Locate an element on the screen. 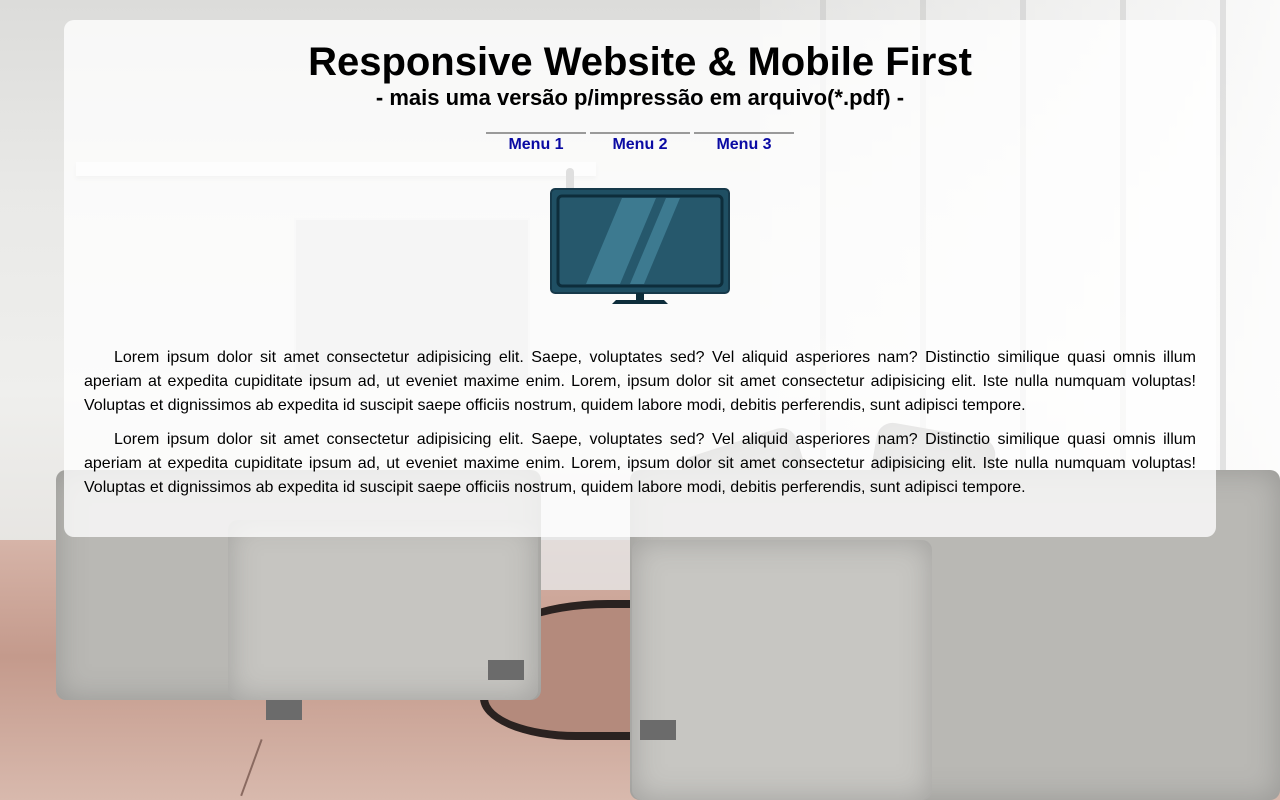 The image size is (1280, 800). hero-image is located at coordinates (640, 247).